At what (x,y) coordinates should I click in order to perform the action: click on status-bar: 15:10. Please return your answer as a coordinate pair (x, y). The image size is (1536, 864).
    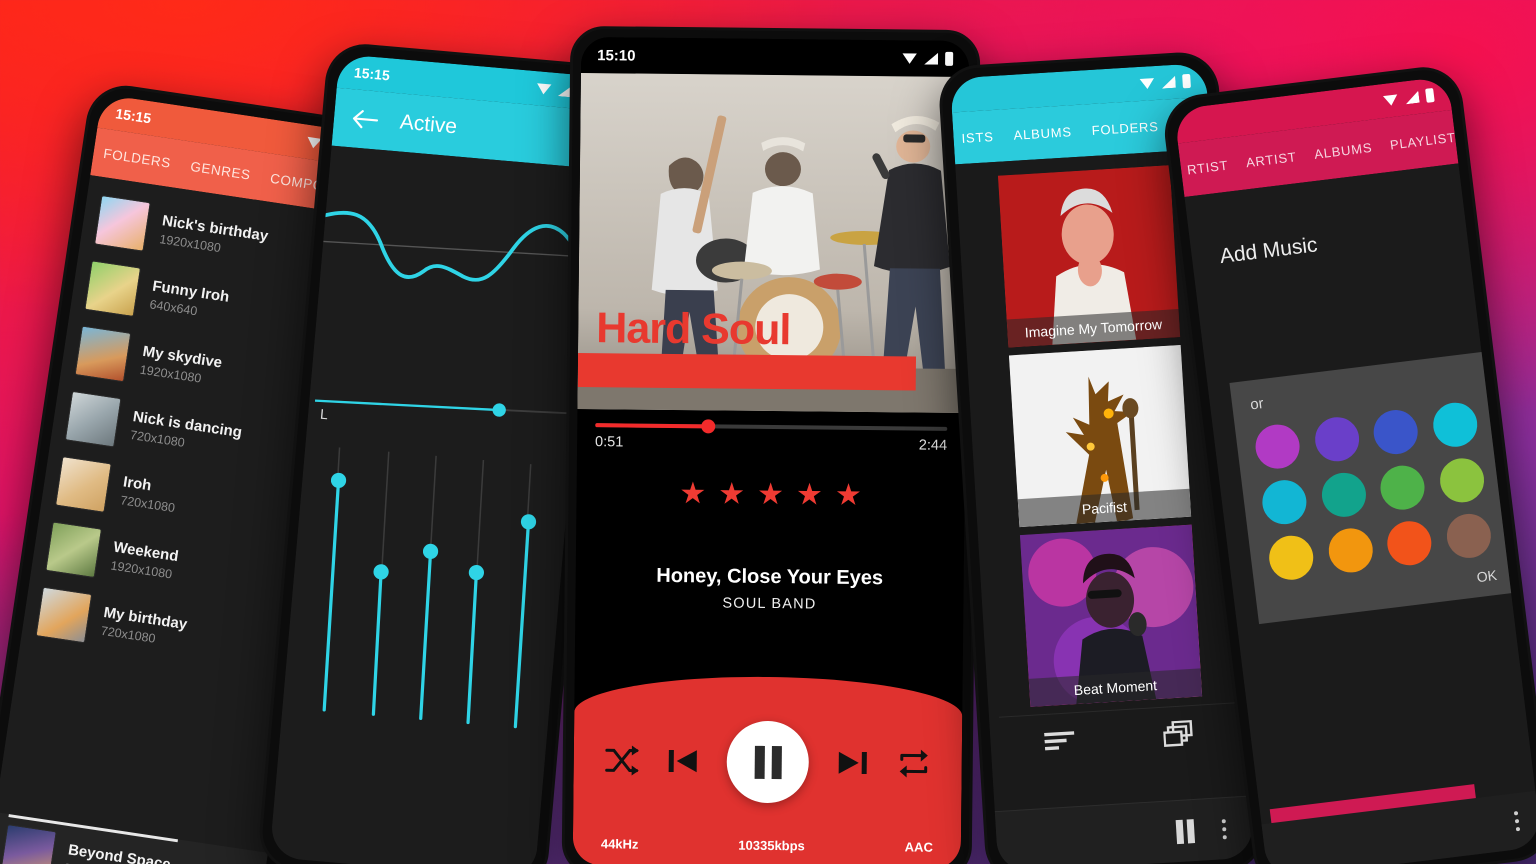
    Looking at the image, I should click on (775, 57).